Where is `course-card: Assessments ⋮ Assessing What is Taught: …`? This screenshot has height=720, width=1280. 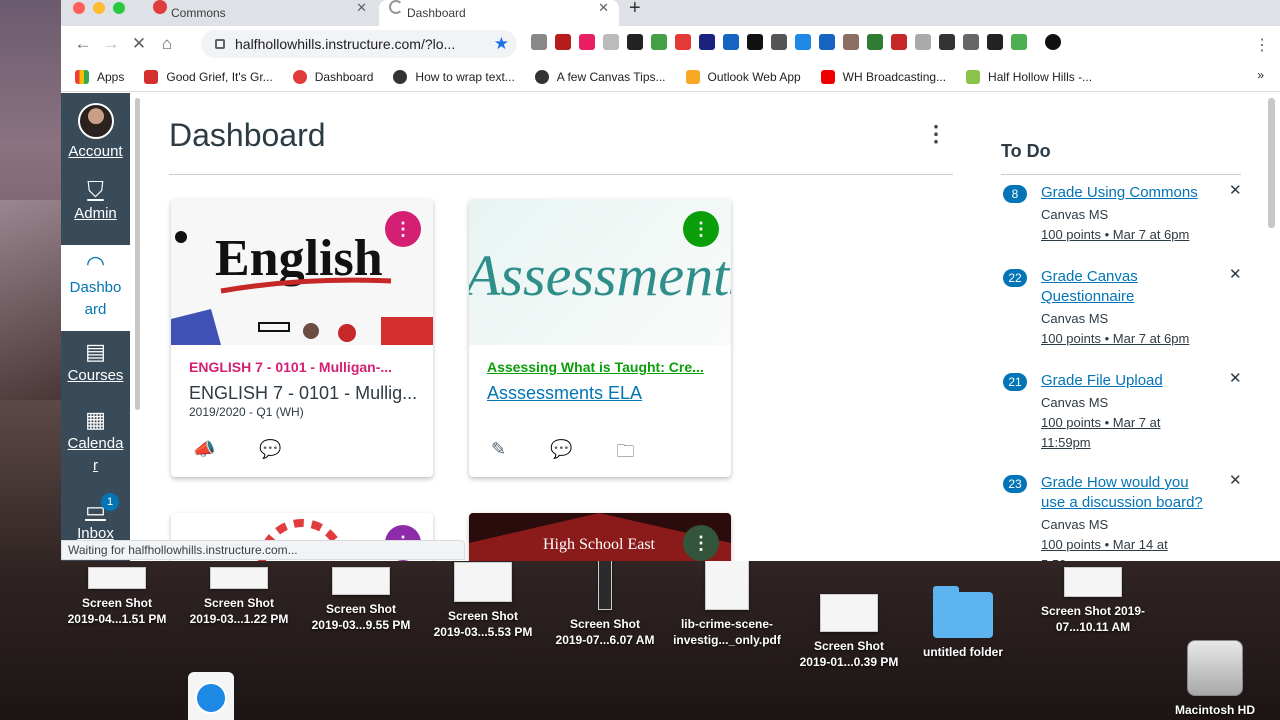 course-card: Assessments ⋮ Assessing What is Taught: … is located at coordinates (600, 338).